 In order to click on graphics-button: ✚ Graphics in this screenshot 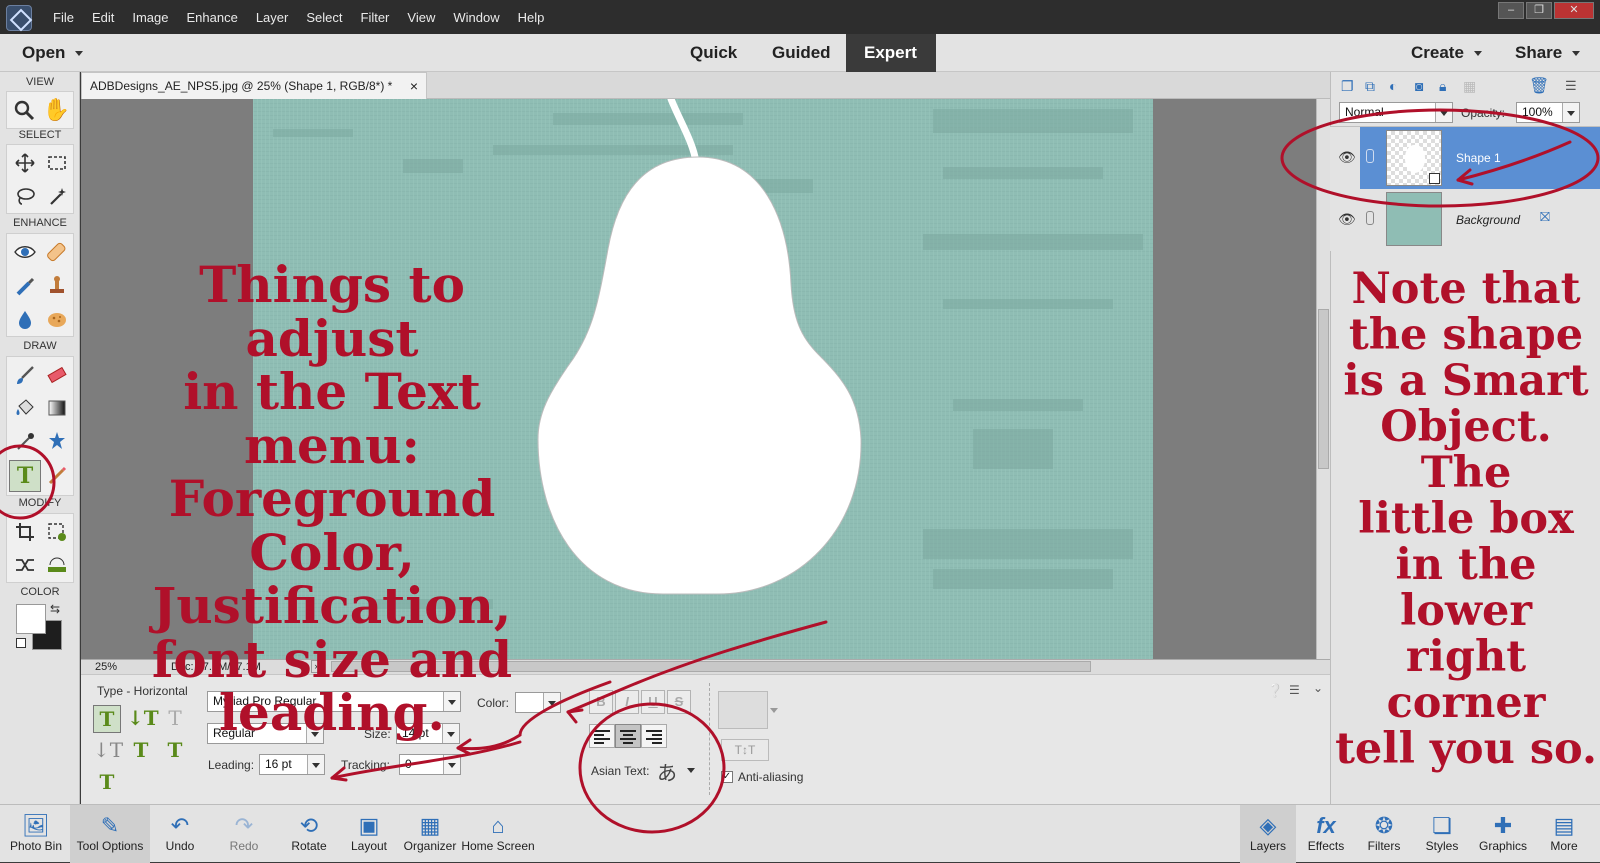, I will do `click(1503, 834)`.